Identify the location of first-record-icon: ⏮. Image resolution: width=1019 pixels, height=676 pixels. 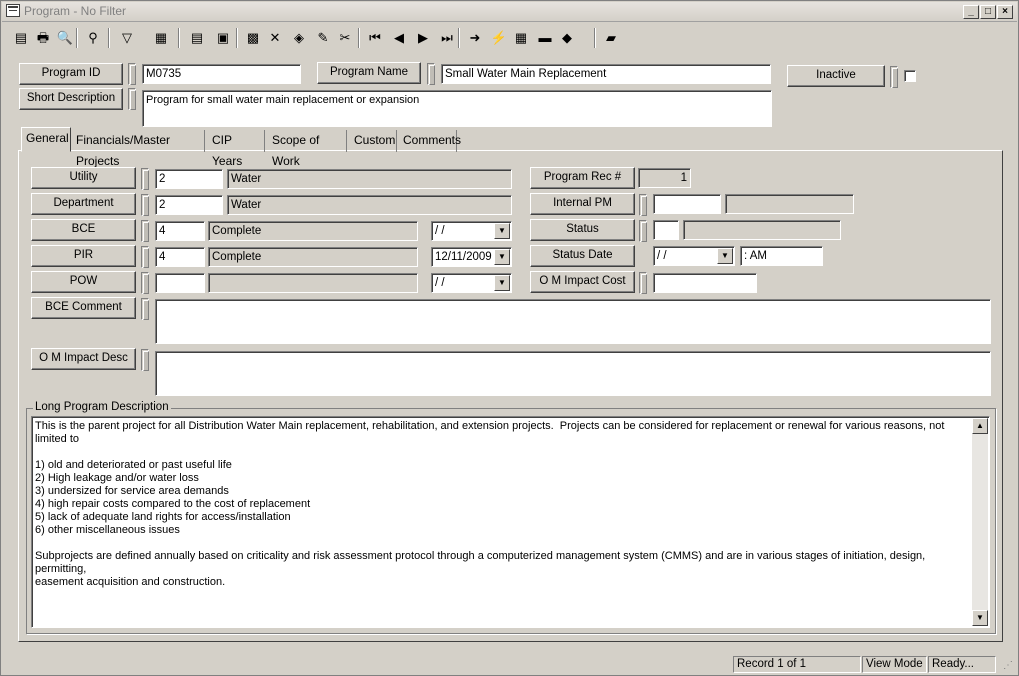
(375, 38).